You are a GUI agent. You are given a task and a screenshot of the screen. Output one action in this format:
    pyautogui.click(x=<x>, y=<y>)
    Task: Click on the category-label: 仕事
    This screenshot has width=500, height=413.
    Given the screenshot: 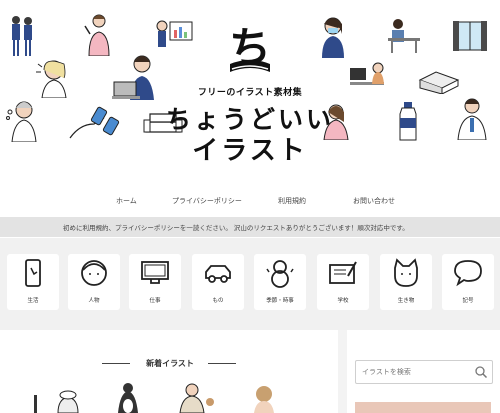 What is the action you would take?
    pyautogui.click(x=155, y=301)
    